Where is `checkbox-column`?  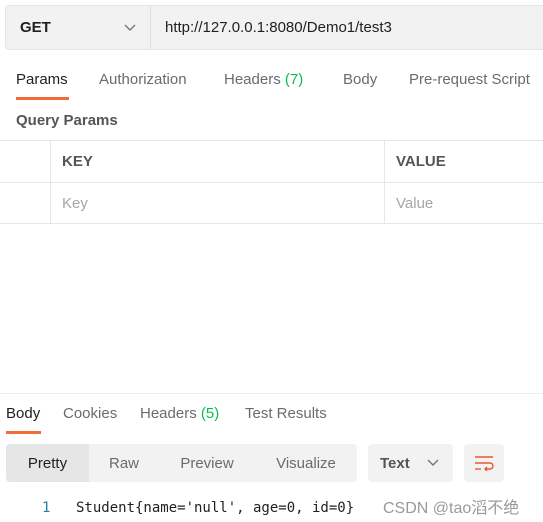 checkbox-column is located at coordinates (25, 161).